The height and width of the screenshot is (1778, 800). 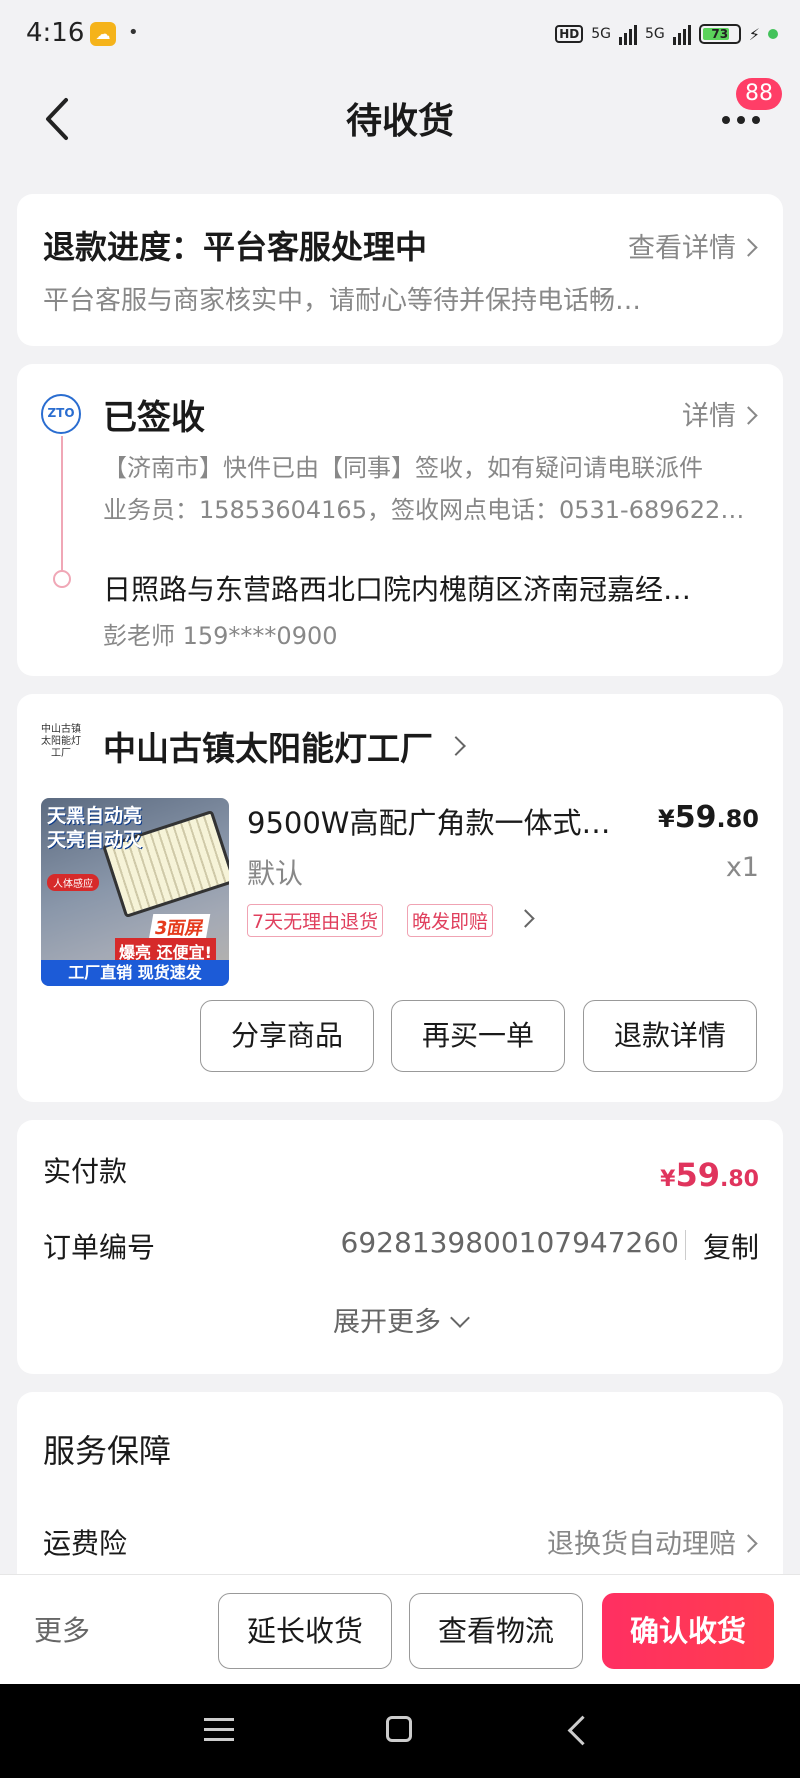 What do you see at coordinates (525, 918) in the screenshot?
I see `tags-chevron-right-icon` at bounding box center [525, 918].